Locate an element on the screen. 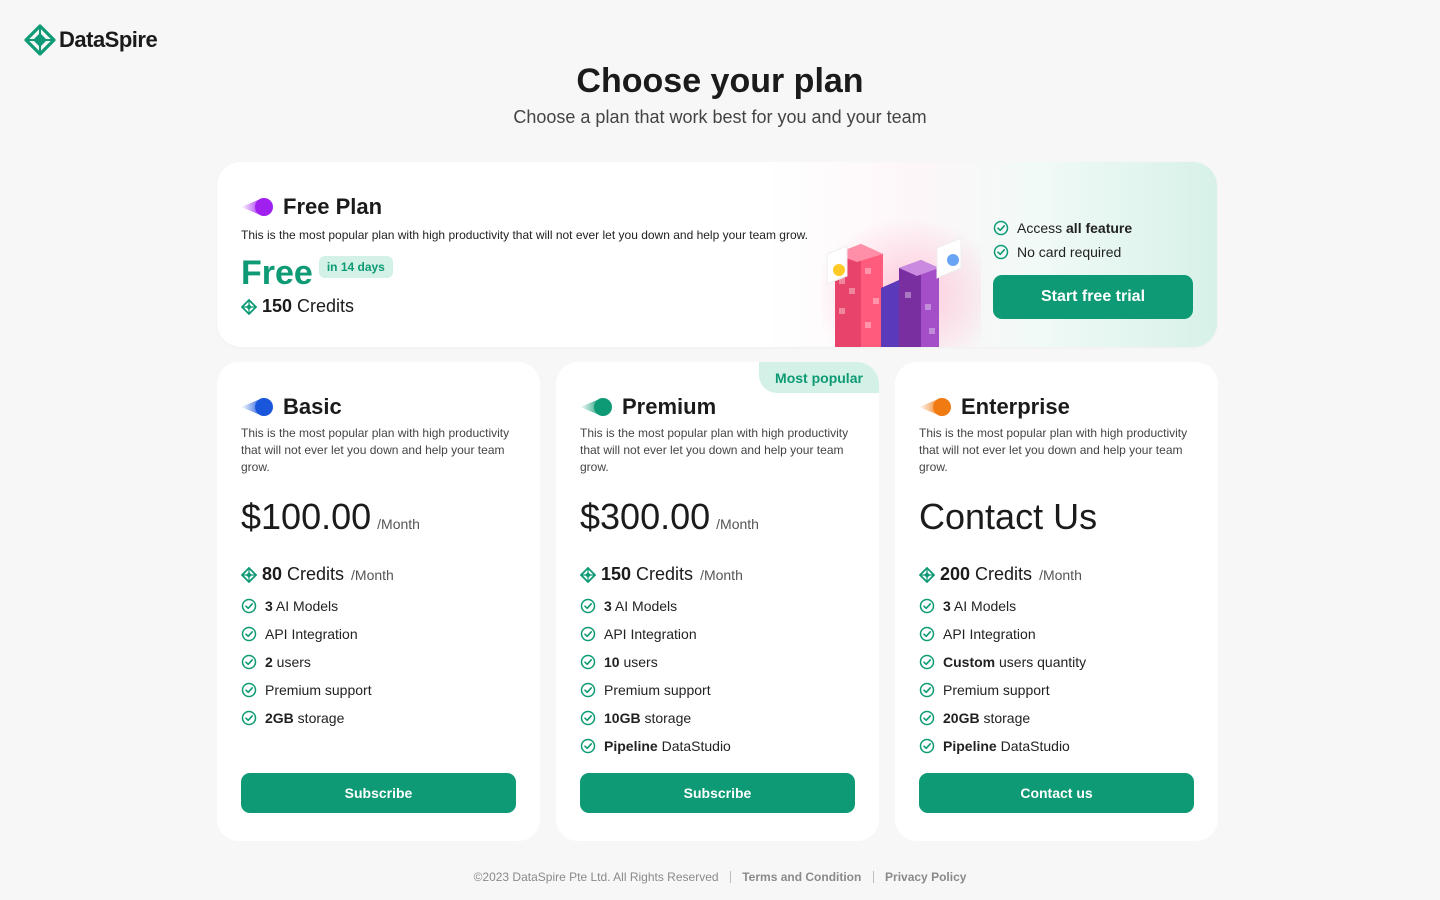  diamond-logo-icon is located at coordinates (40, 40).